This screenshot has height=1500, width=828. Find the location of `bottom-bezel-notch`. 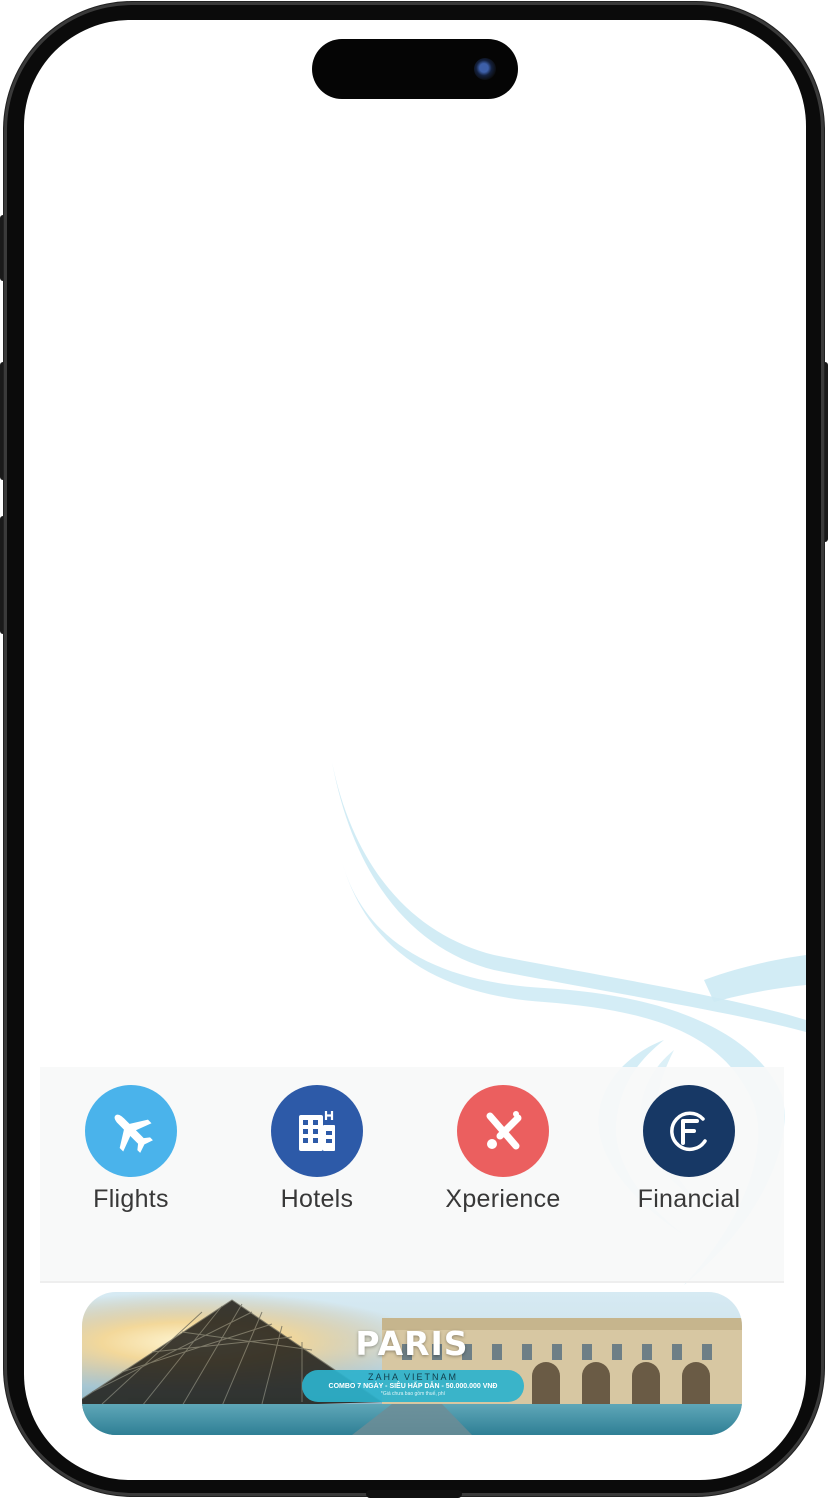

bottom-bezel-notch is located at coordinates (414, 1494).